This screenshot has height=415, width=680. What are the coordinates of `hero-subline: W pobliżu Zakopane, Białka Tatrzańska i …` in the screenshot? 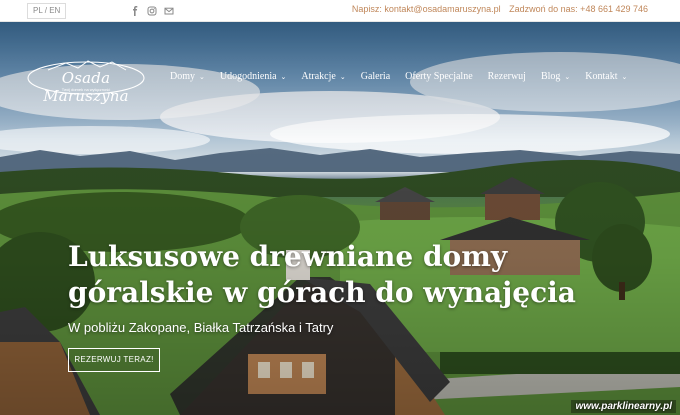 It's located at (201, 327).